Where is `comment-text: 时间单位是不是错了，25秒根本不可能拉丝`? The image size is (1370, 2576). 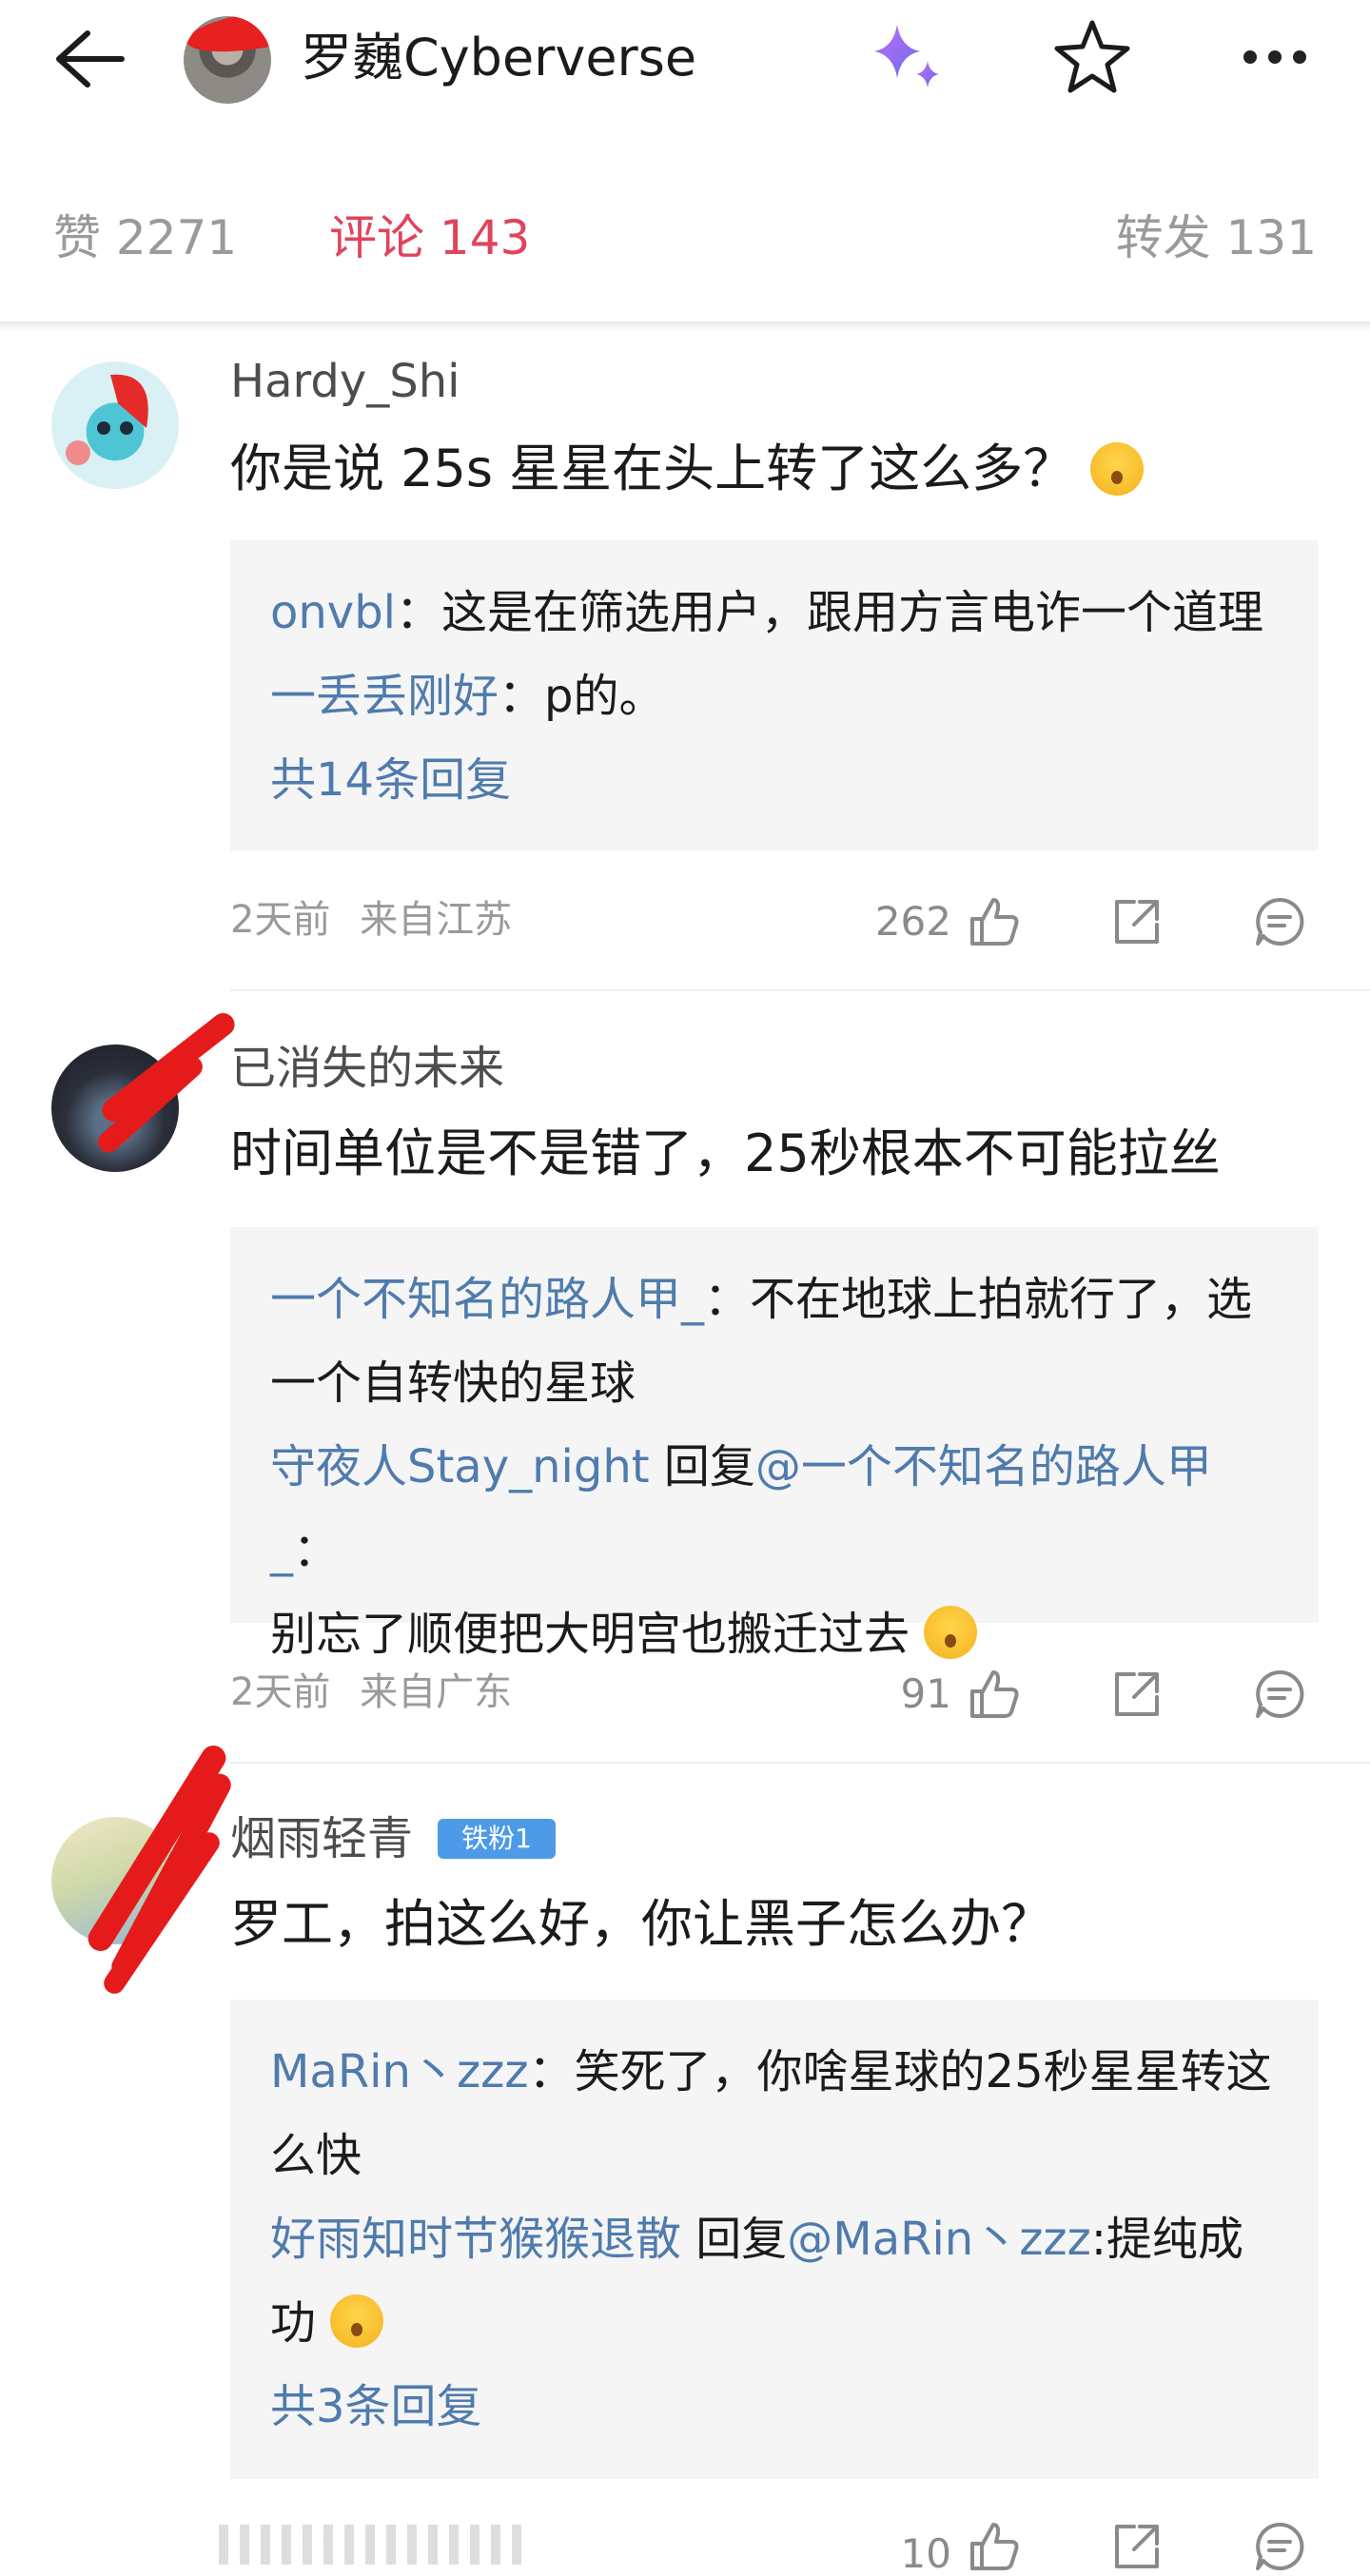
comment-text: 时间单位是不是错了，25秒根本不可能拉丝 is located at coordinates (725, 1153).